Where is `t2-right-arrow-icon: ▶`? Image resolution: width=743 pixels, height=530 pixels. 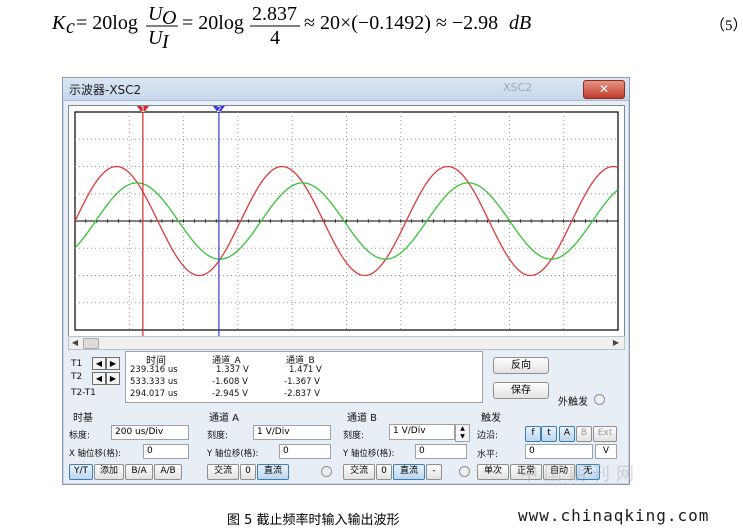
t2-right-arrow-icon: ▶ is located at coordinates (113, 378).